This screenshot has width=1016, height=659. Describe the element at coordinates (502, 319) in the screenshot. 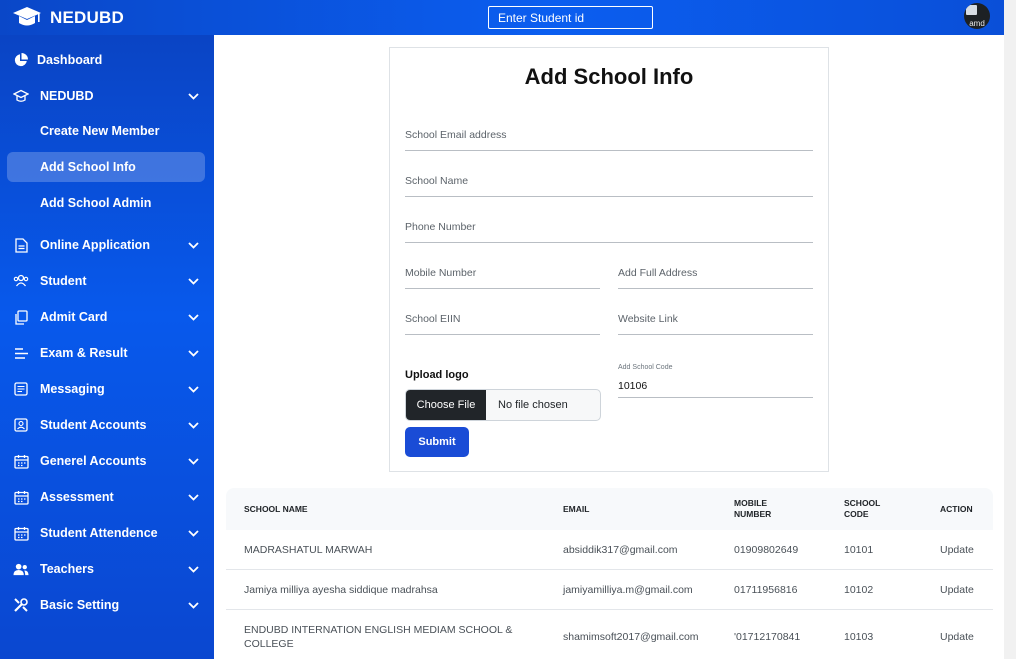

I see `school-eiin-field: School EIIN` at that location.